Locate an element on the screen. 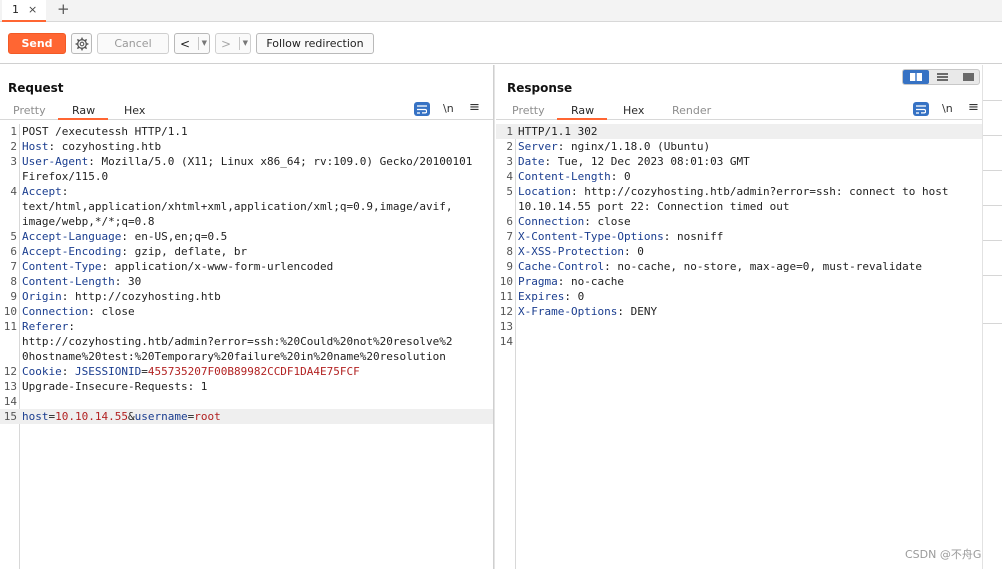  line-text: HTTP/1.1 302 is located at coordinates (558, 131).